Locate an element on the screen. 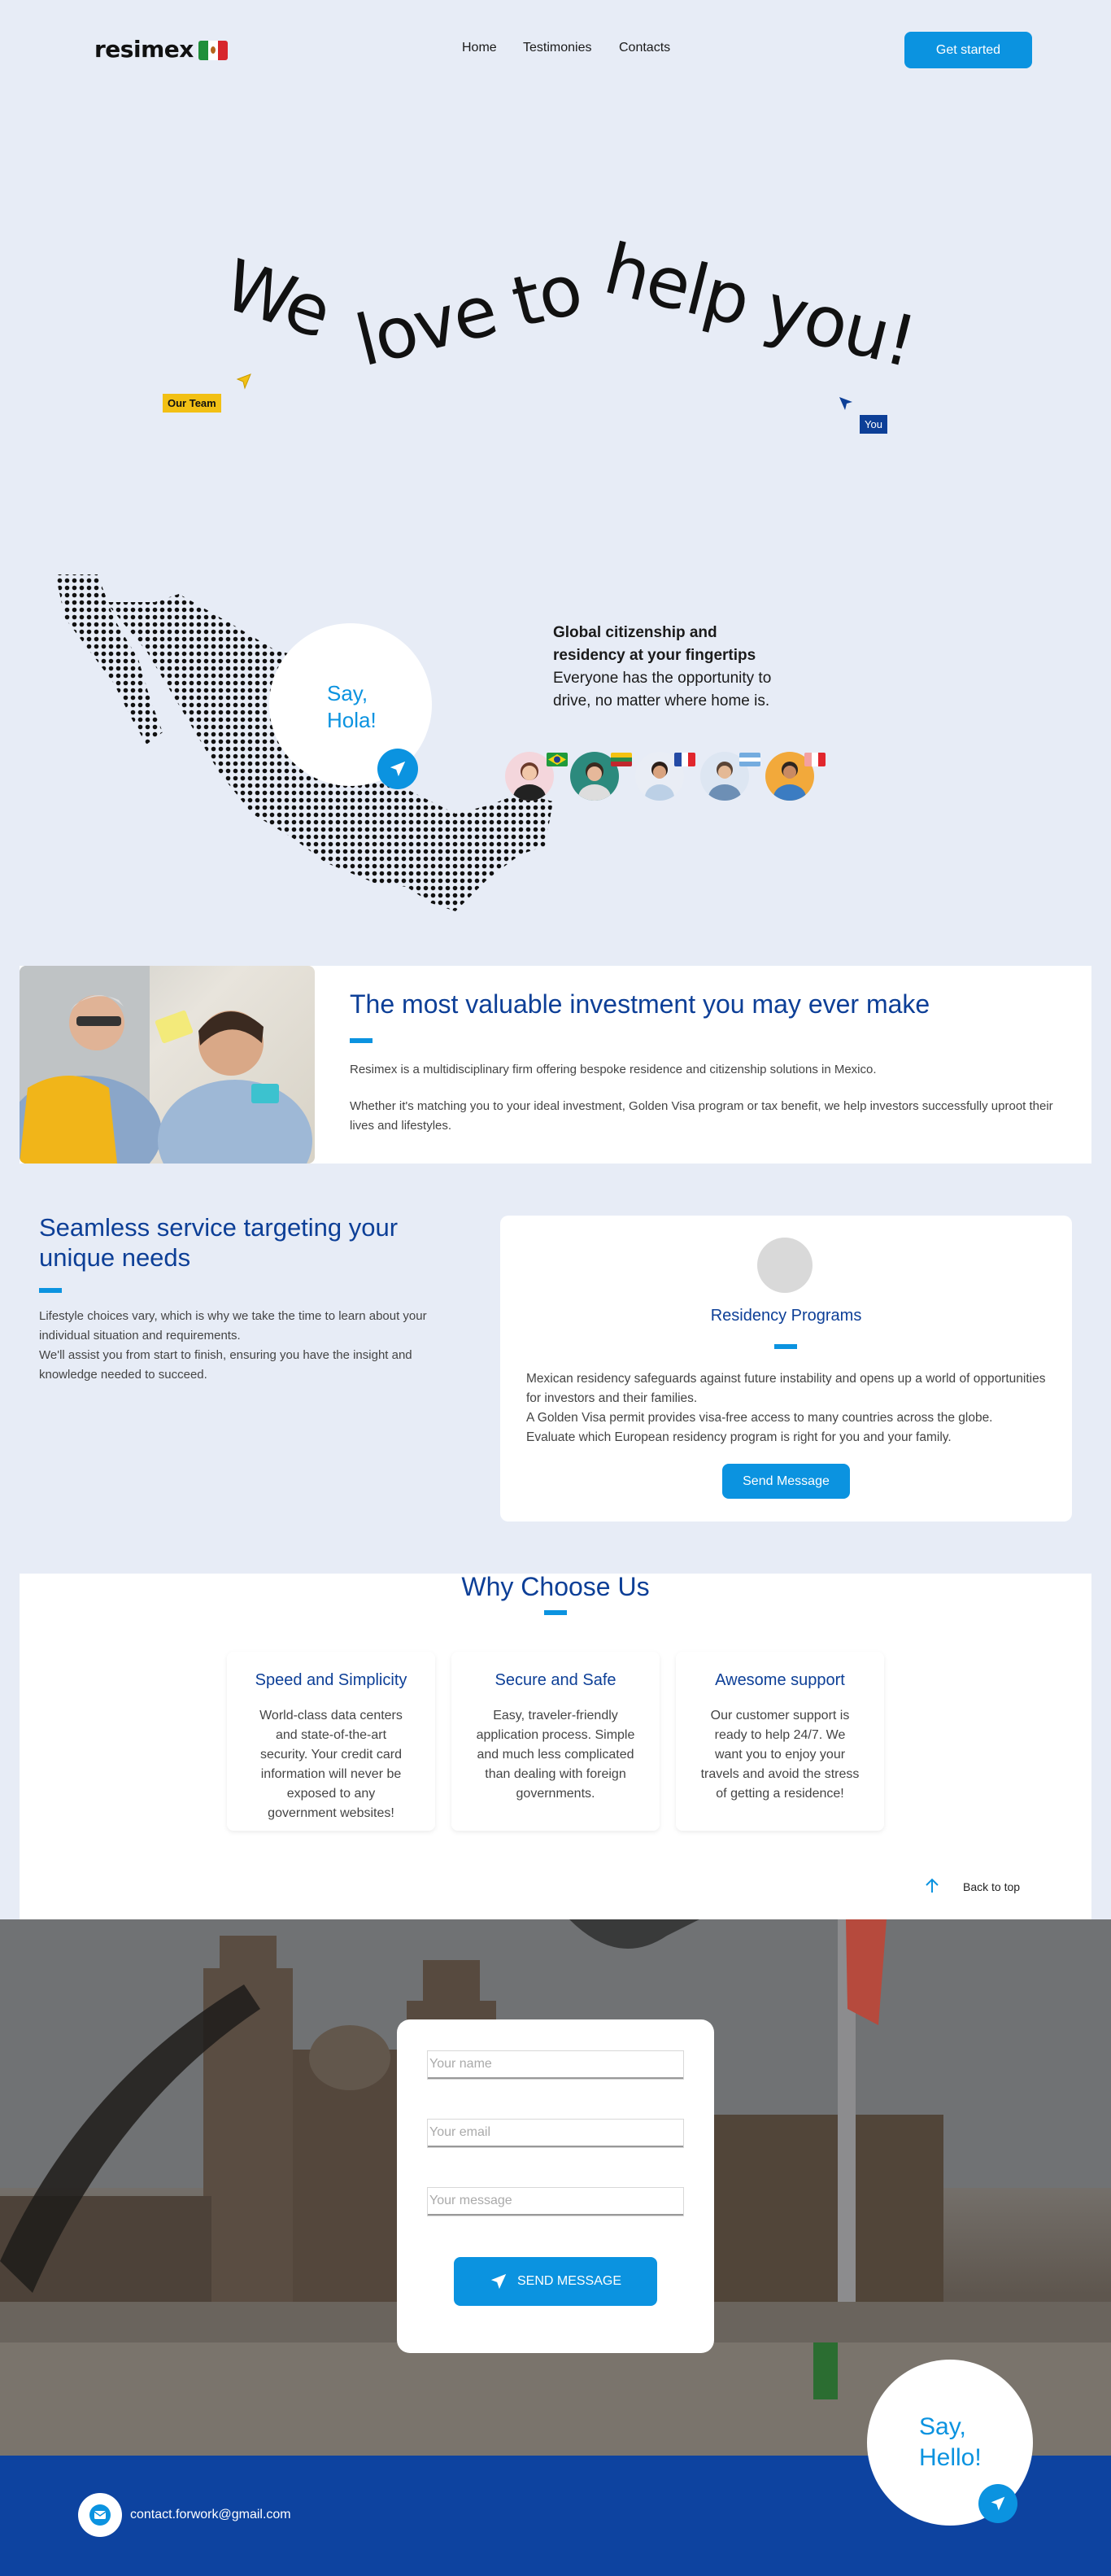 Image resolution: width=1111 pixels, height=2576 pixels. footer-email-link: contact.forwork@gmail.com is located at coordinates (210, 2515).